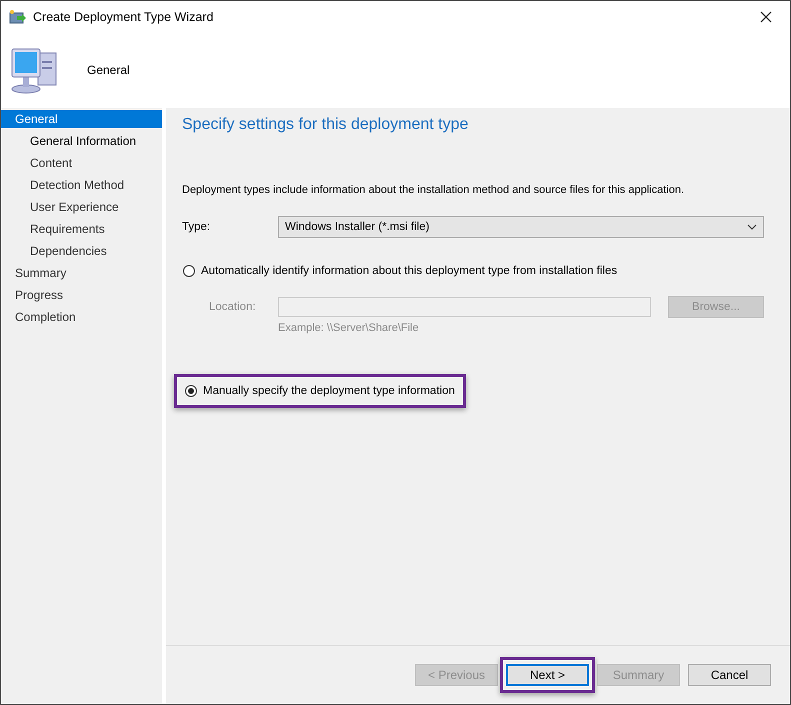 This screenshot has width=791, height=705. Describe the element at coordinates (320, 391) in the screenshot. I see `radio-option: Manually specify the deployment type information` at that location.